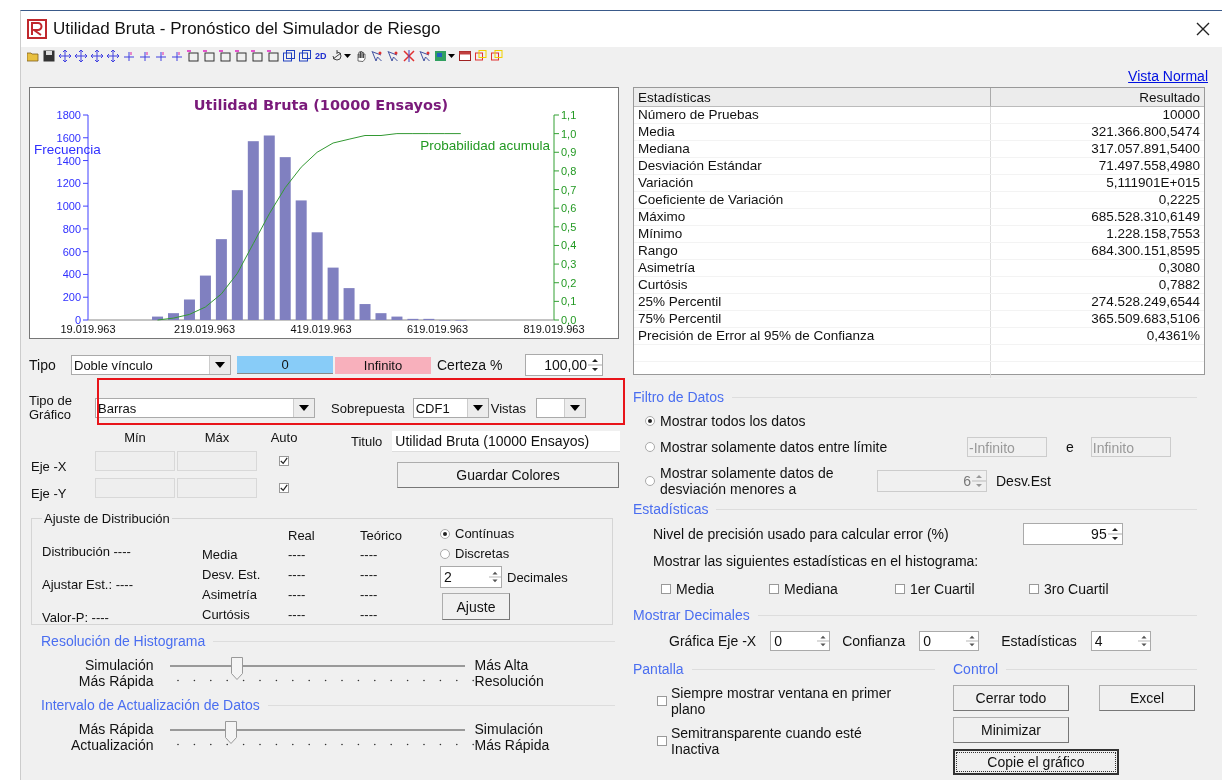 This screenshot has height=780, width=1222. Describe the element at coordinates (68, 160) in the screenshot. I see `tick-label: 1400` at that location.